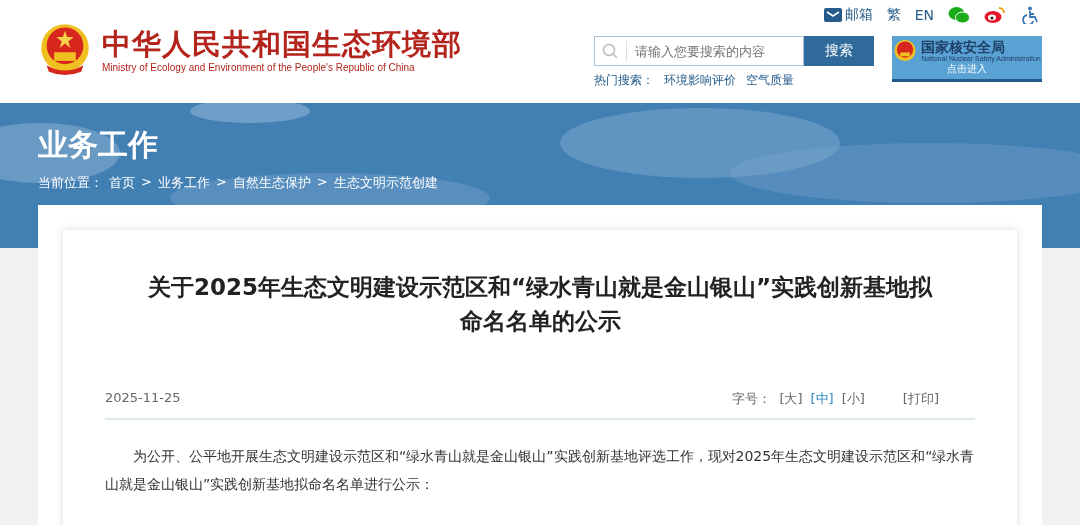  I want to click on article-title: 关于2025年生态文明建设示范区和“绿水青山就是金山银山”实践创新基地拟命名名单的公示, so click(540, 304).